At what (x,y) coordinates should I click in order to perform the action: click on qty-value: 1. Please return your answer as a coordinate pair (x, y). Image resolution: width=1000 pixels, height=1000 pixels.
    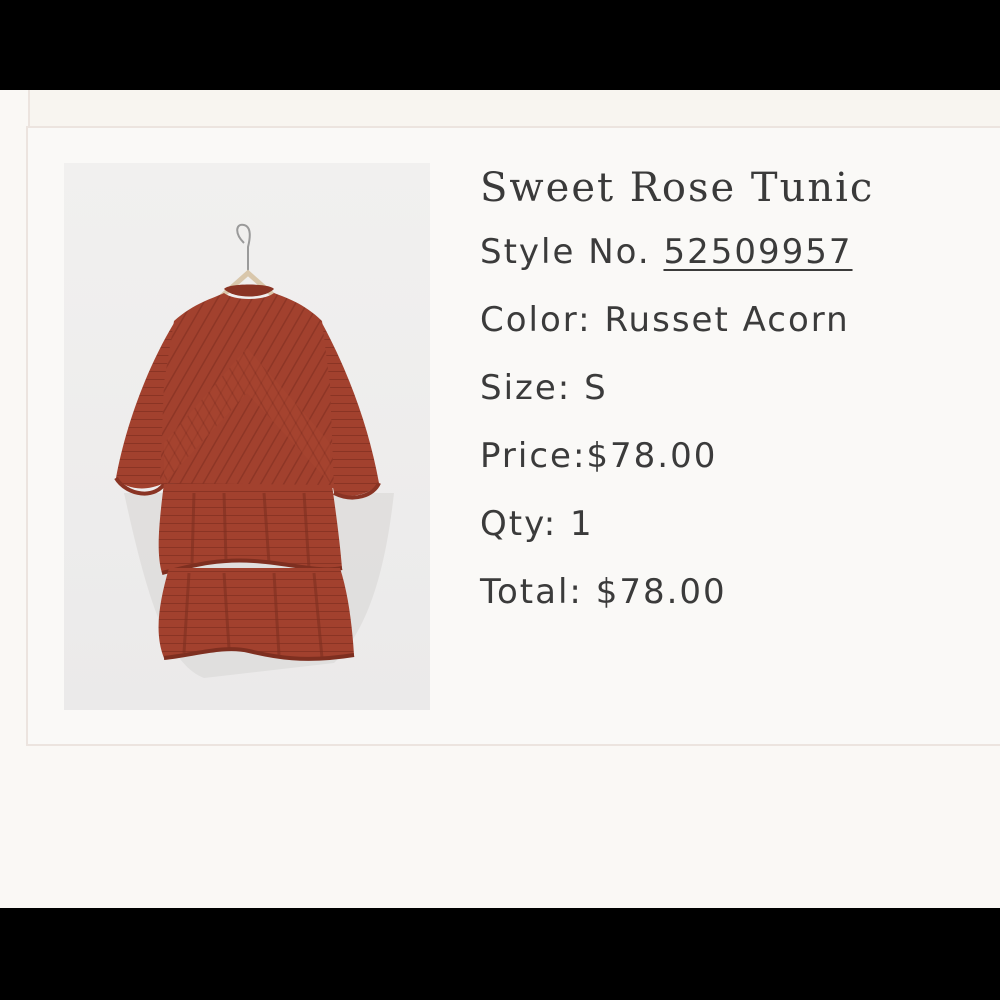
    Looking at the image, I should click on (582, 524).